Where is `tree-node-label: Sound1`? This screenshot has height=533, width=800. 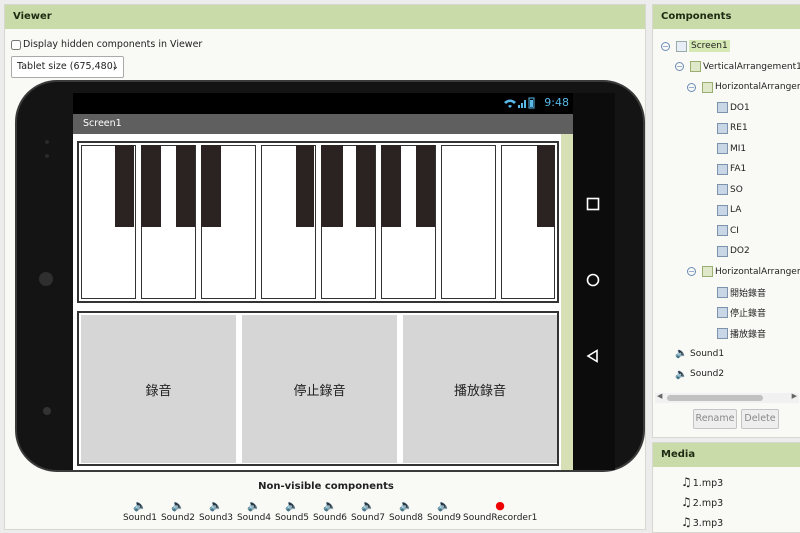
tree-node-label: Sound1 is located at coordinates (707, 353).